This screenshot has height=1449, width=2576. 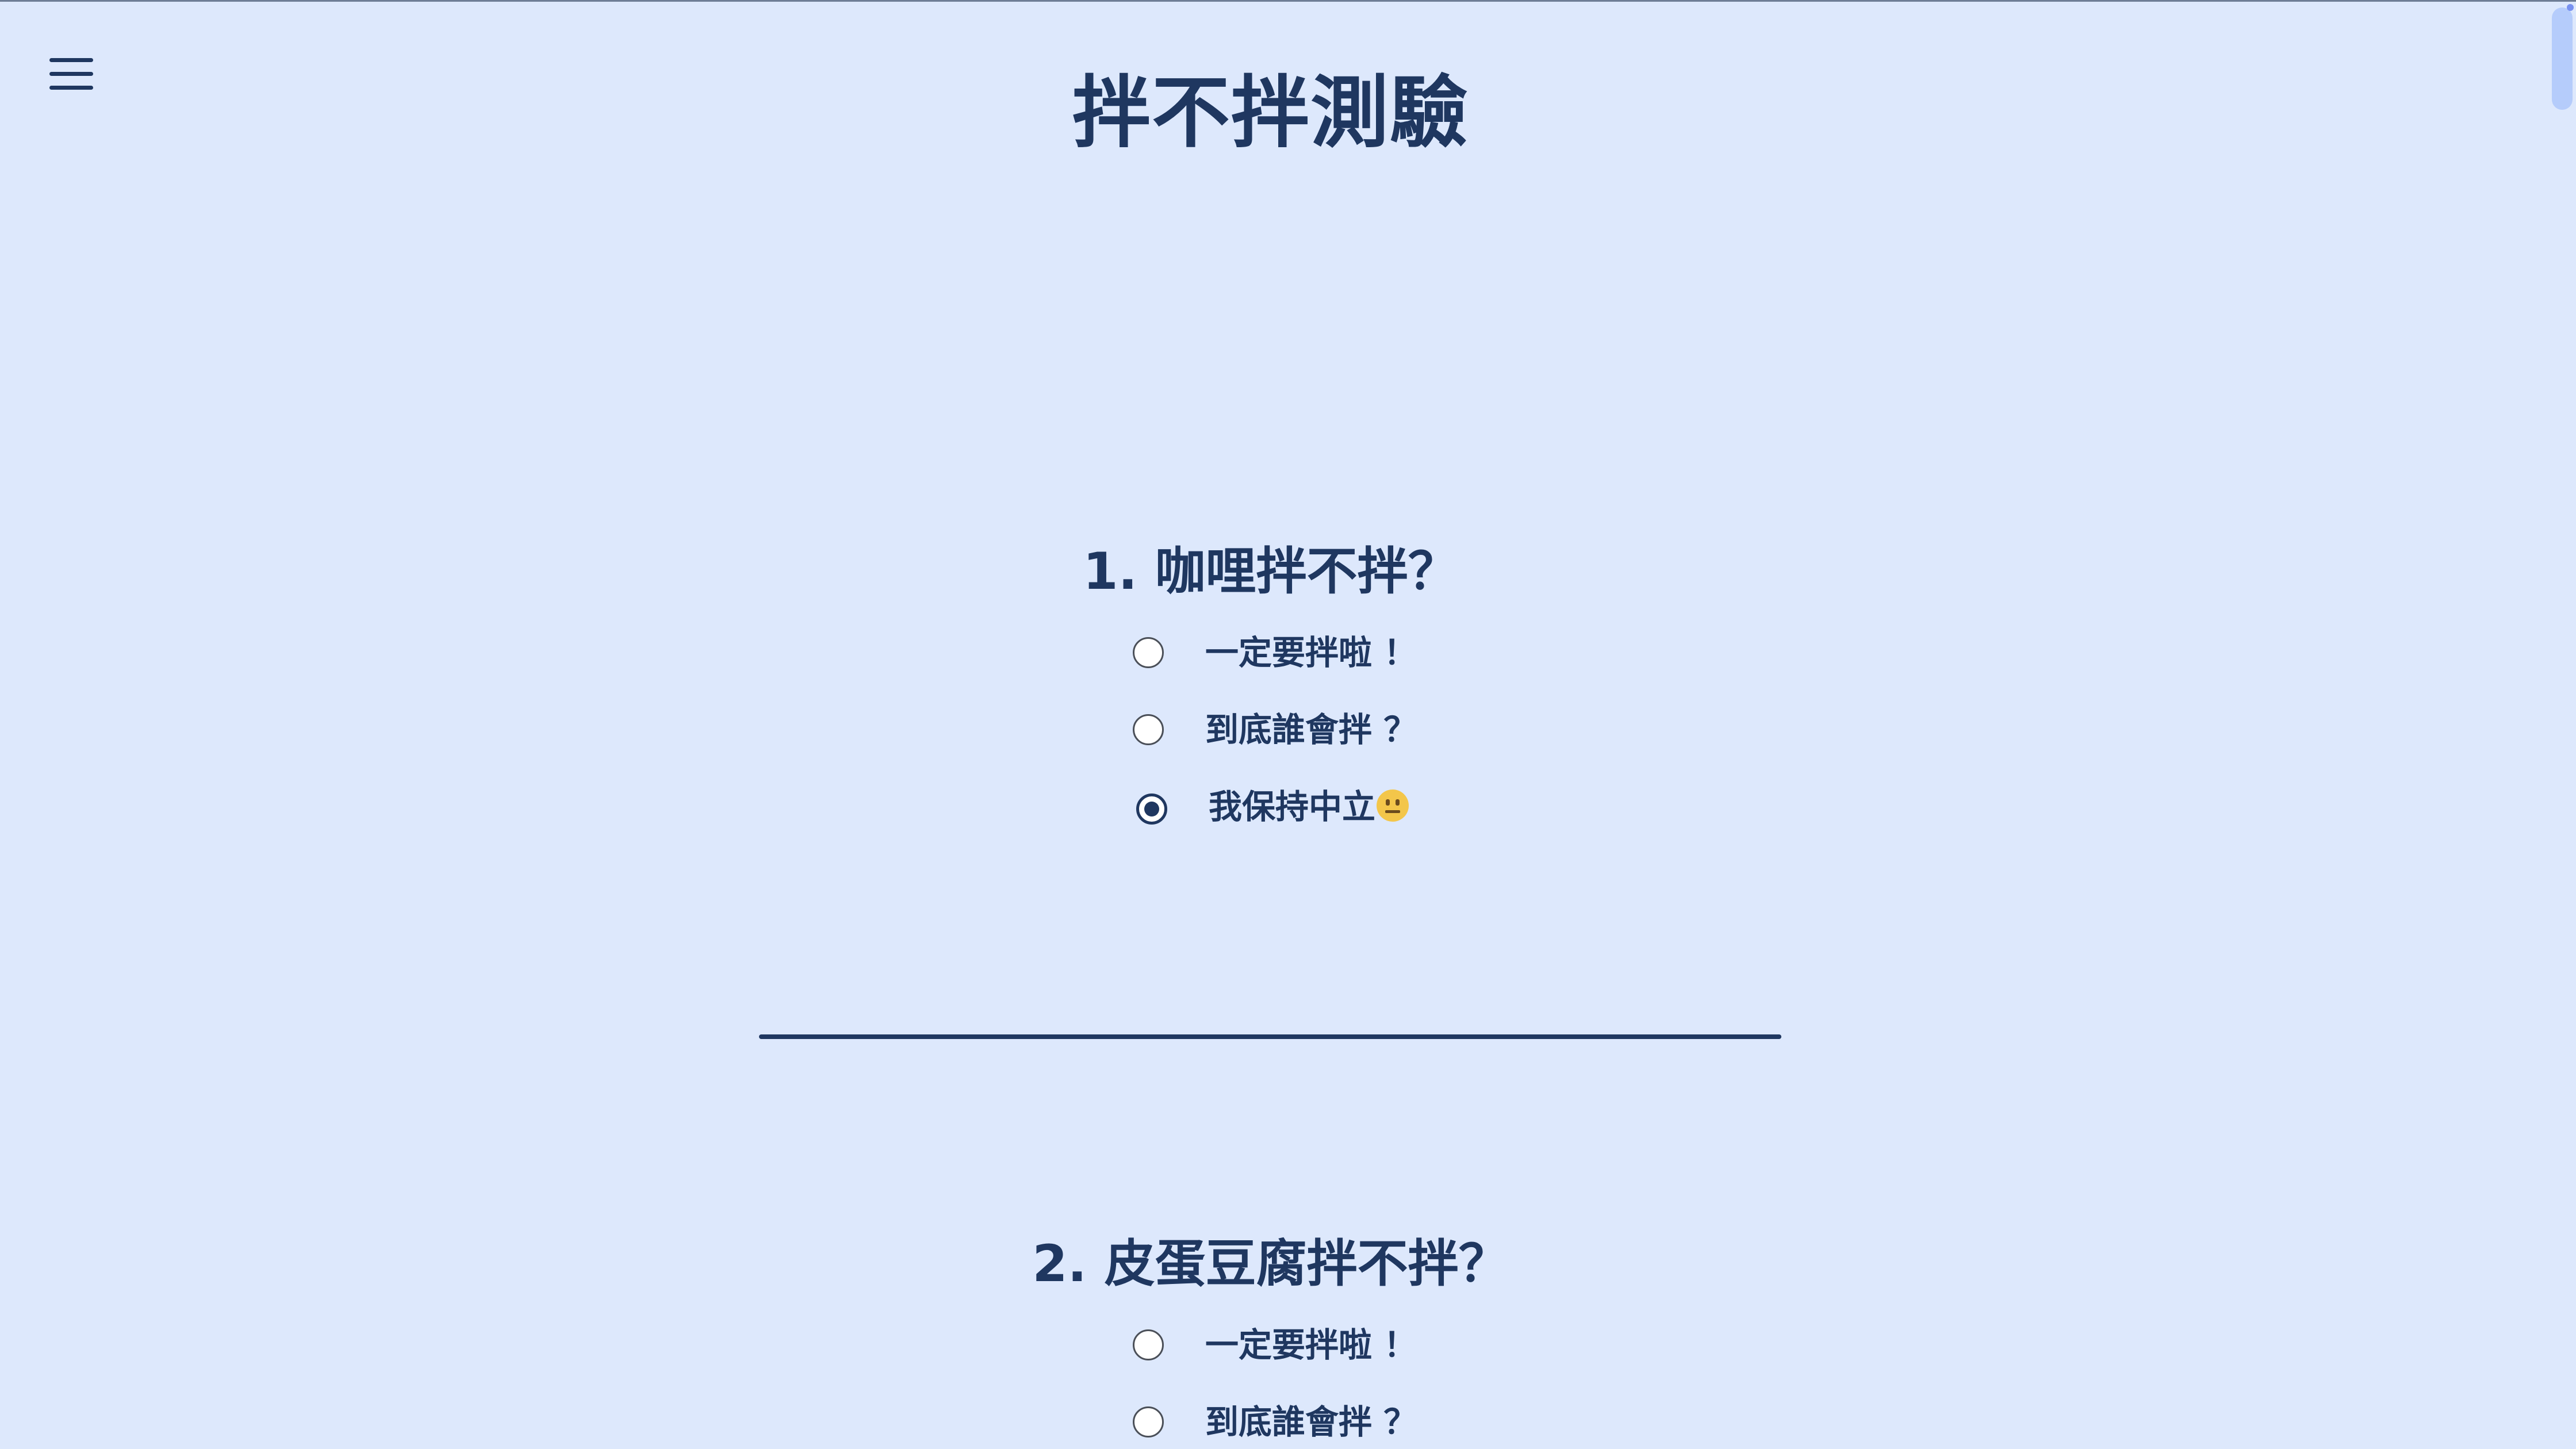 What do you see at coordinates (2562, 58) in the screenshot?
I see `scrollbar-thumb` at bounding box center [2562, 58].